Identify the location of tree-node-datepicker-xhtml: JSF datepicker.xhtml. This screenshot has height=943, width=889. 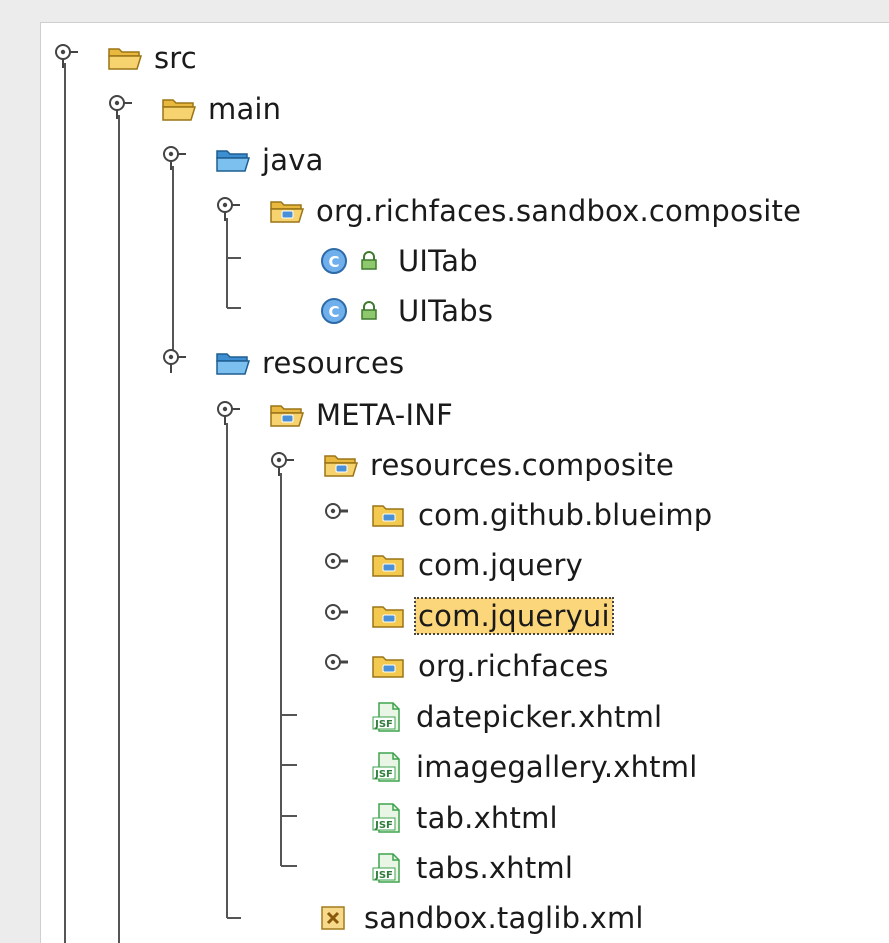
(518, 717).